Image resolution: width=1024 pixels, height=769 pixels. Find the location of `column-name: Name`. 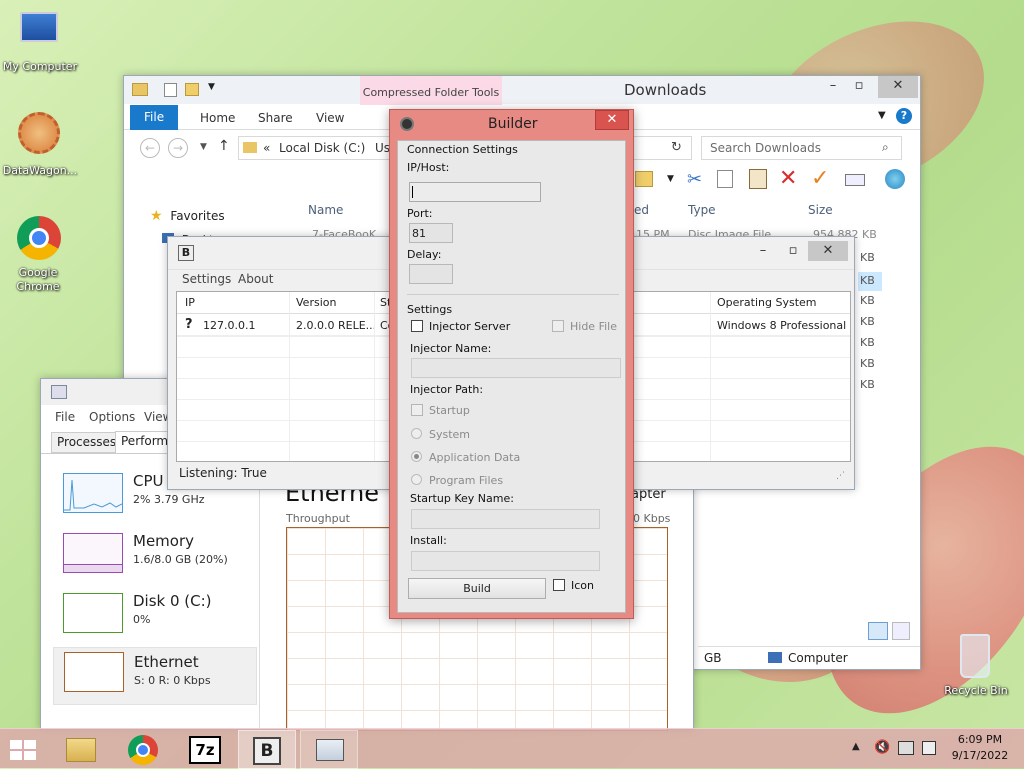

column-name: Name is located at coordinates (325, 210).